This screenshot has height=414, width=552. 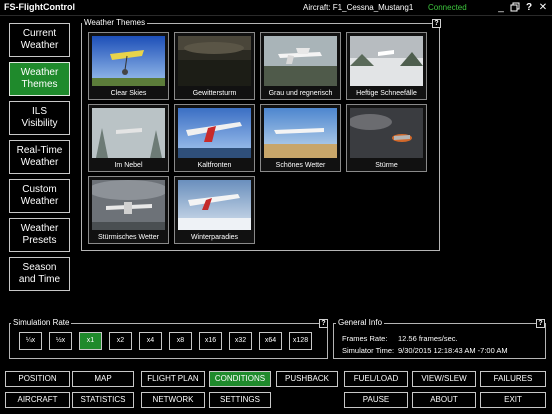 What do you see at coordinates (39, 189) in the screenshot?
I see `nav-label-1: Custom` at bounding box center [39, 189].